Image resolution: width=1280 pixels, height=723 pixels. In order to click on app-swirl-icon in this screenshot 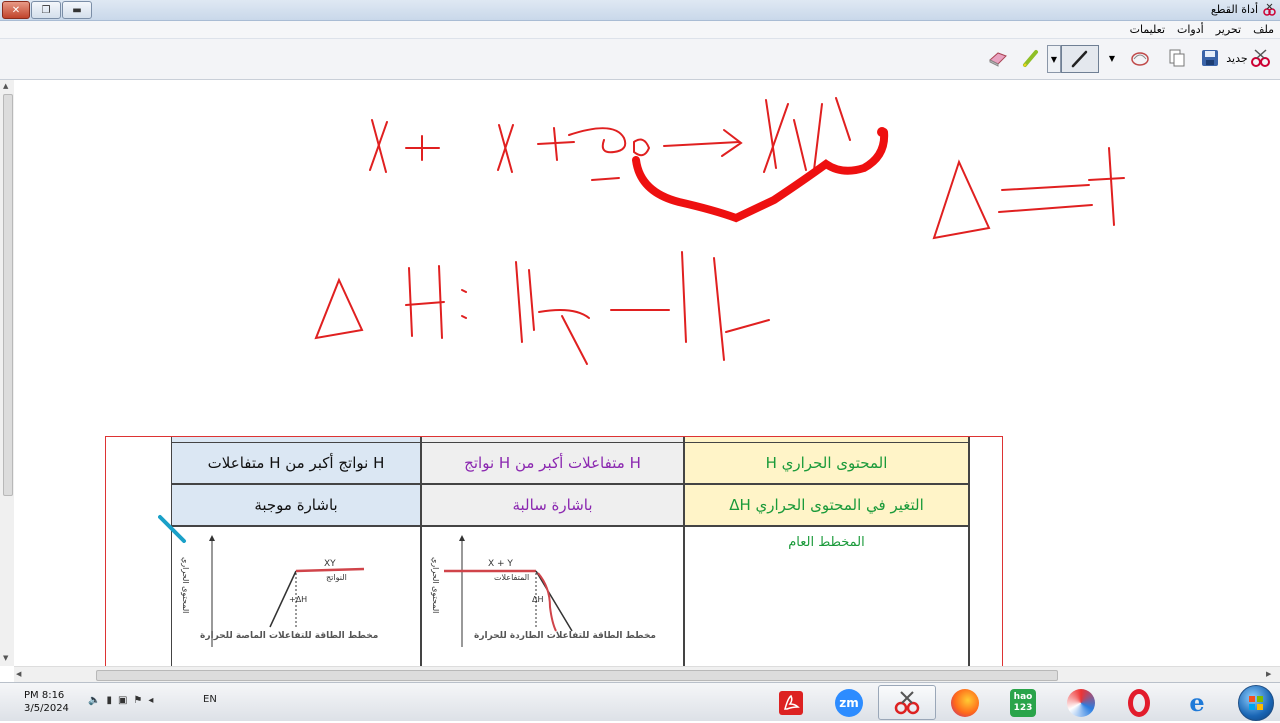, I will do `click(1081, 702)`.